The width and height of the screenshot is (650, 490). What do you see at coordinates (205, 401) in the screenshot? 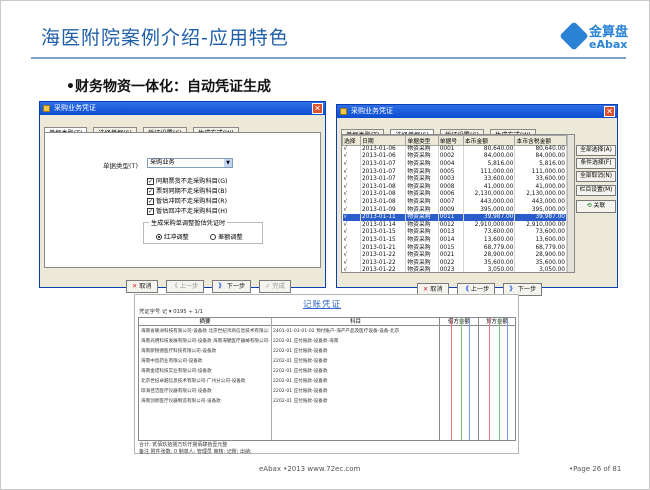
I see `voucher-row-summary: 海南创新医疗仪器制造有限公司-设备款` at bounding box center [205, 401].